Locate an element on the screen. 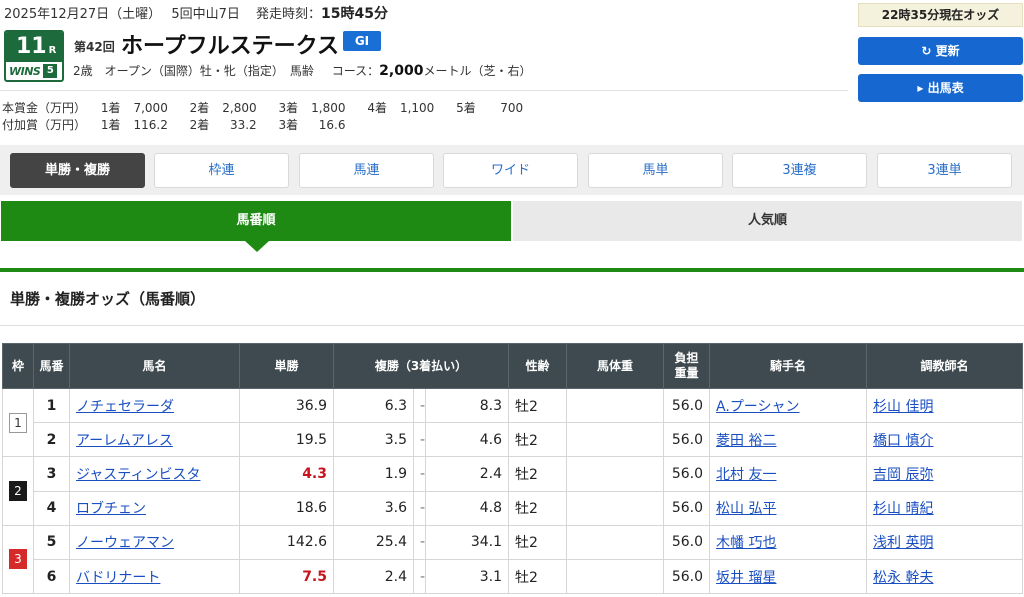  col-header-place: 複勝（3着払い） is located at coordinates (421, 366).